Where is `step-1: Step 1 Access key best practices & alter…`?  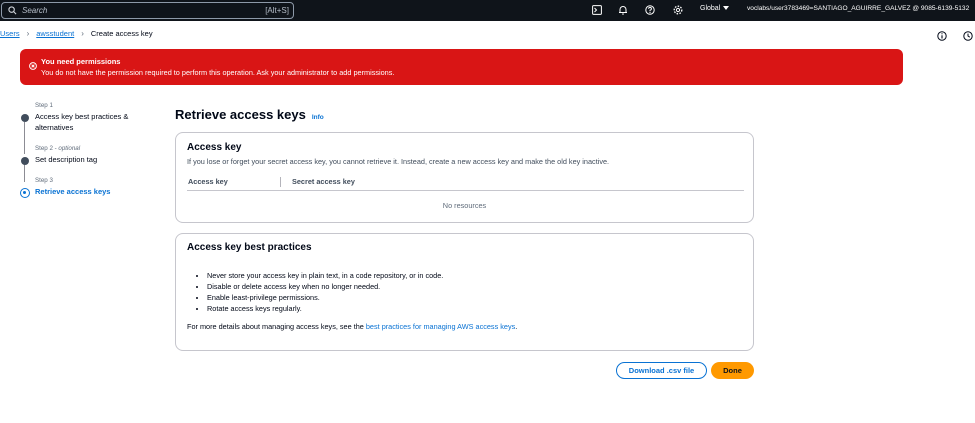 step-1: Step 1 Access key best practices & alter… is located at coordinates (85, 123).